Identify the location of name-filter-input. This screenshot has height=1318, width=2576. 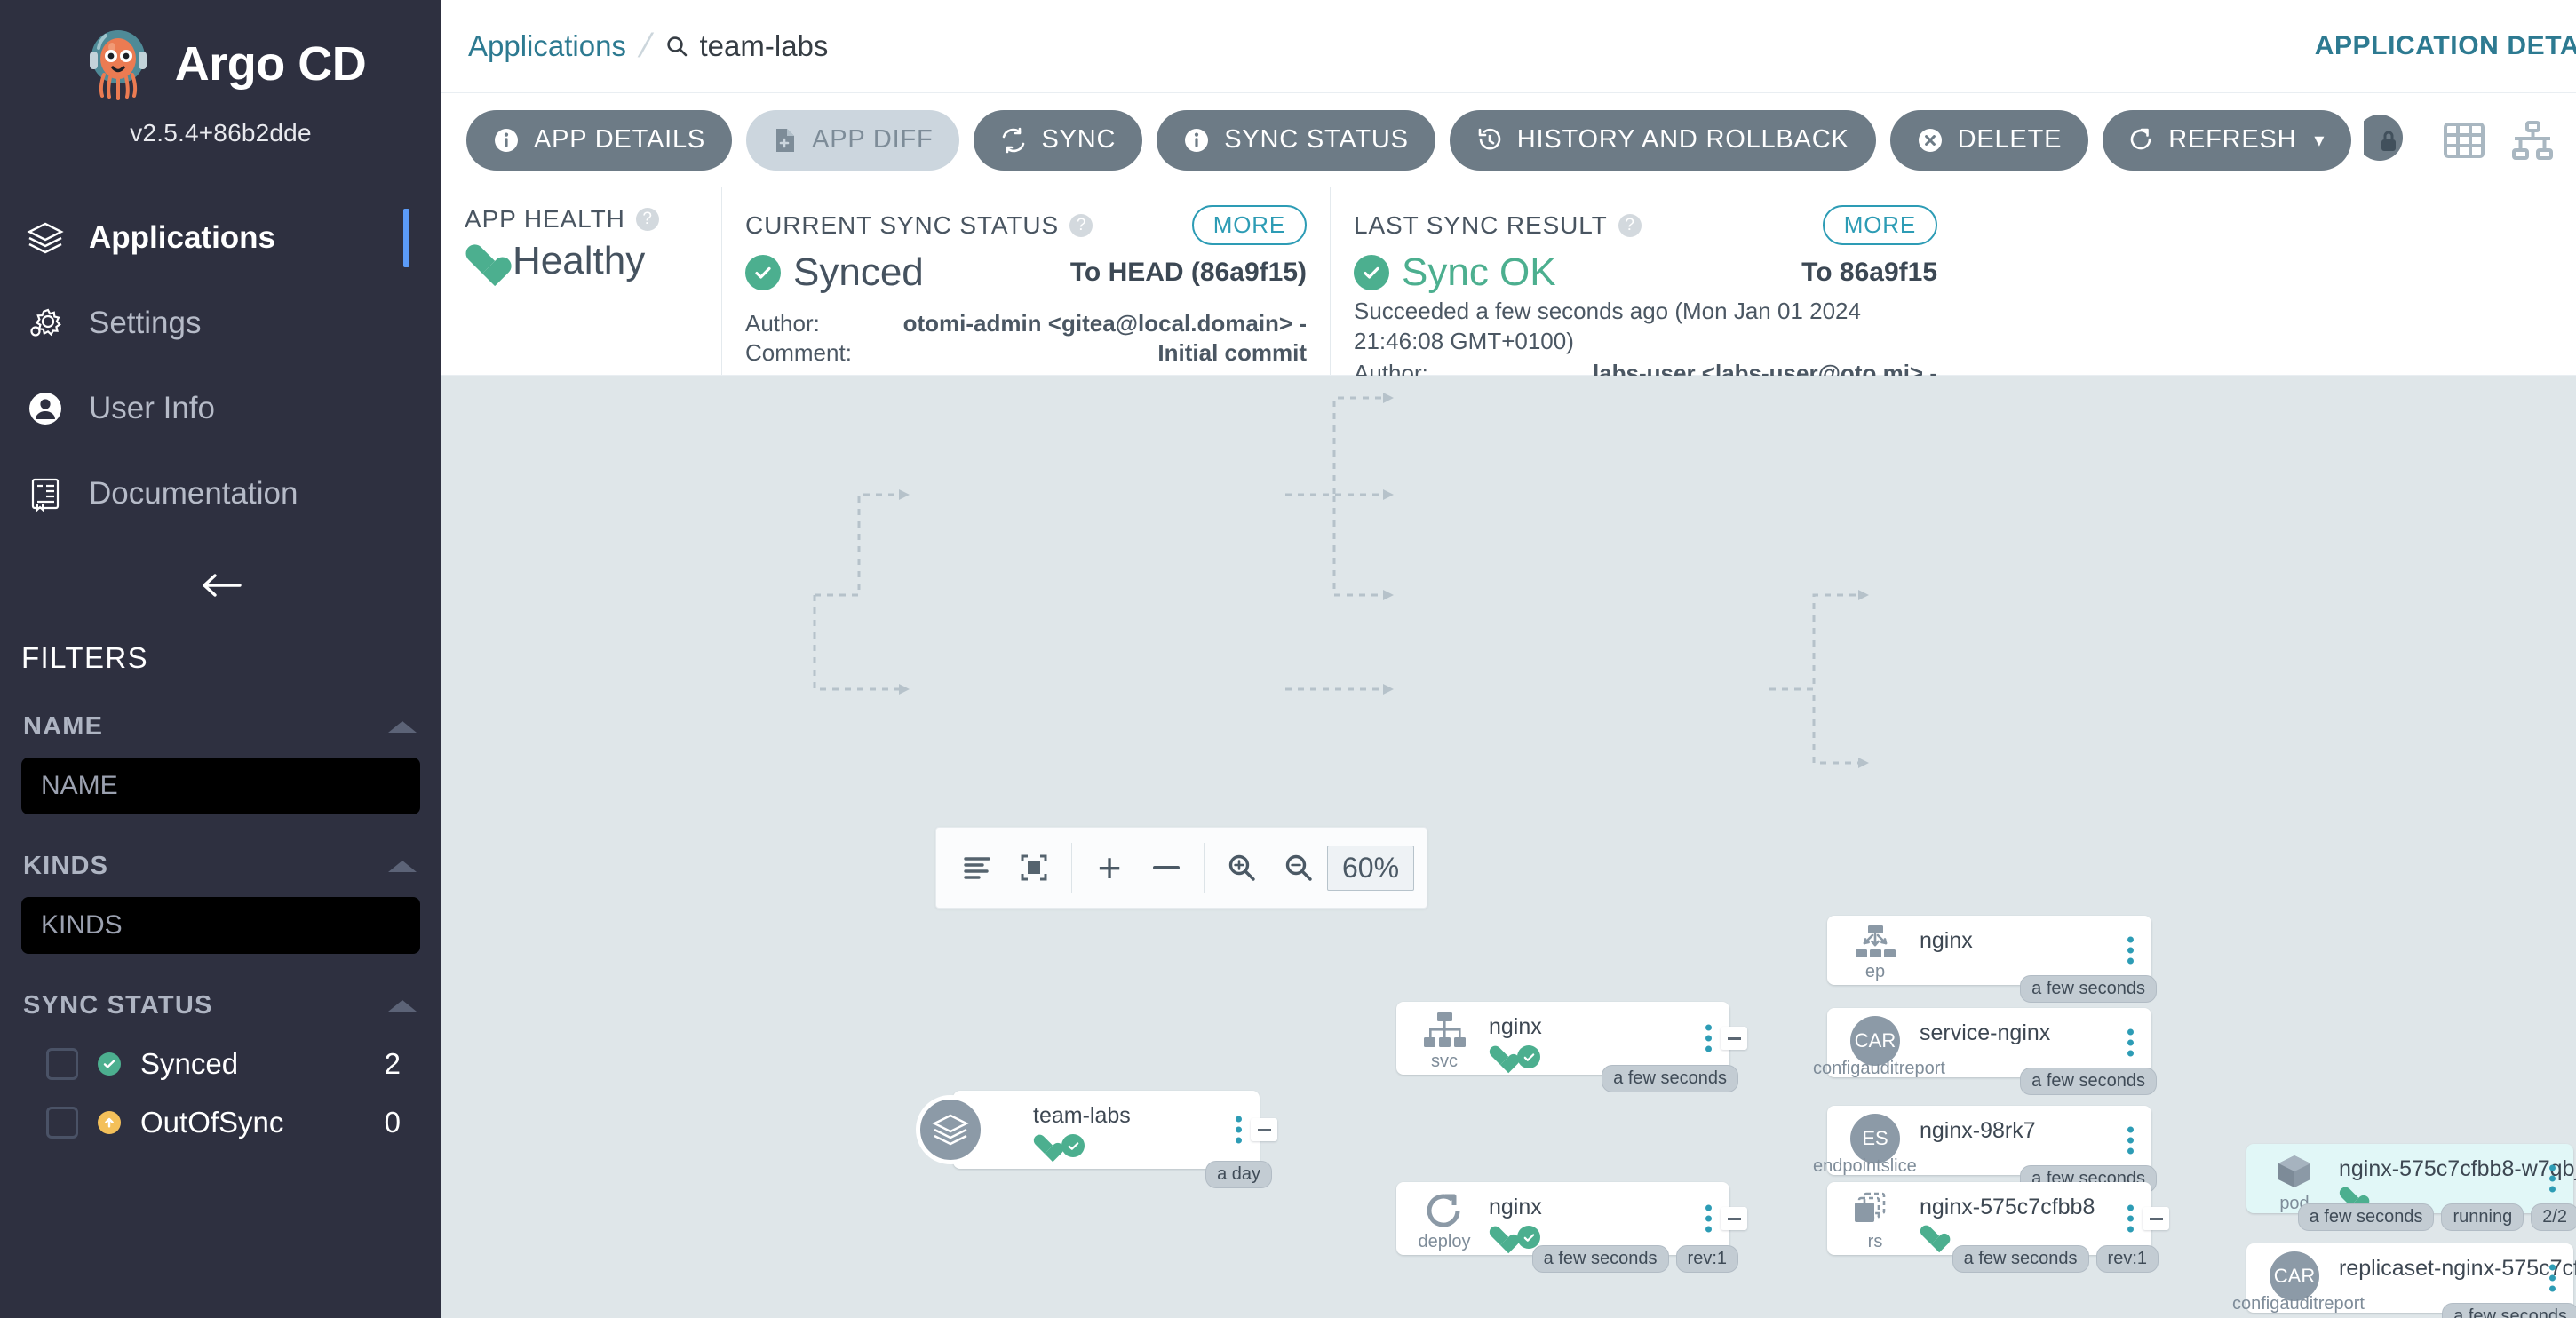
(220, 786).